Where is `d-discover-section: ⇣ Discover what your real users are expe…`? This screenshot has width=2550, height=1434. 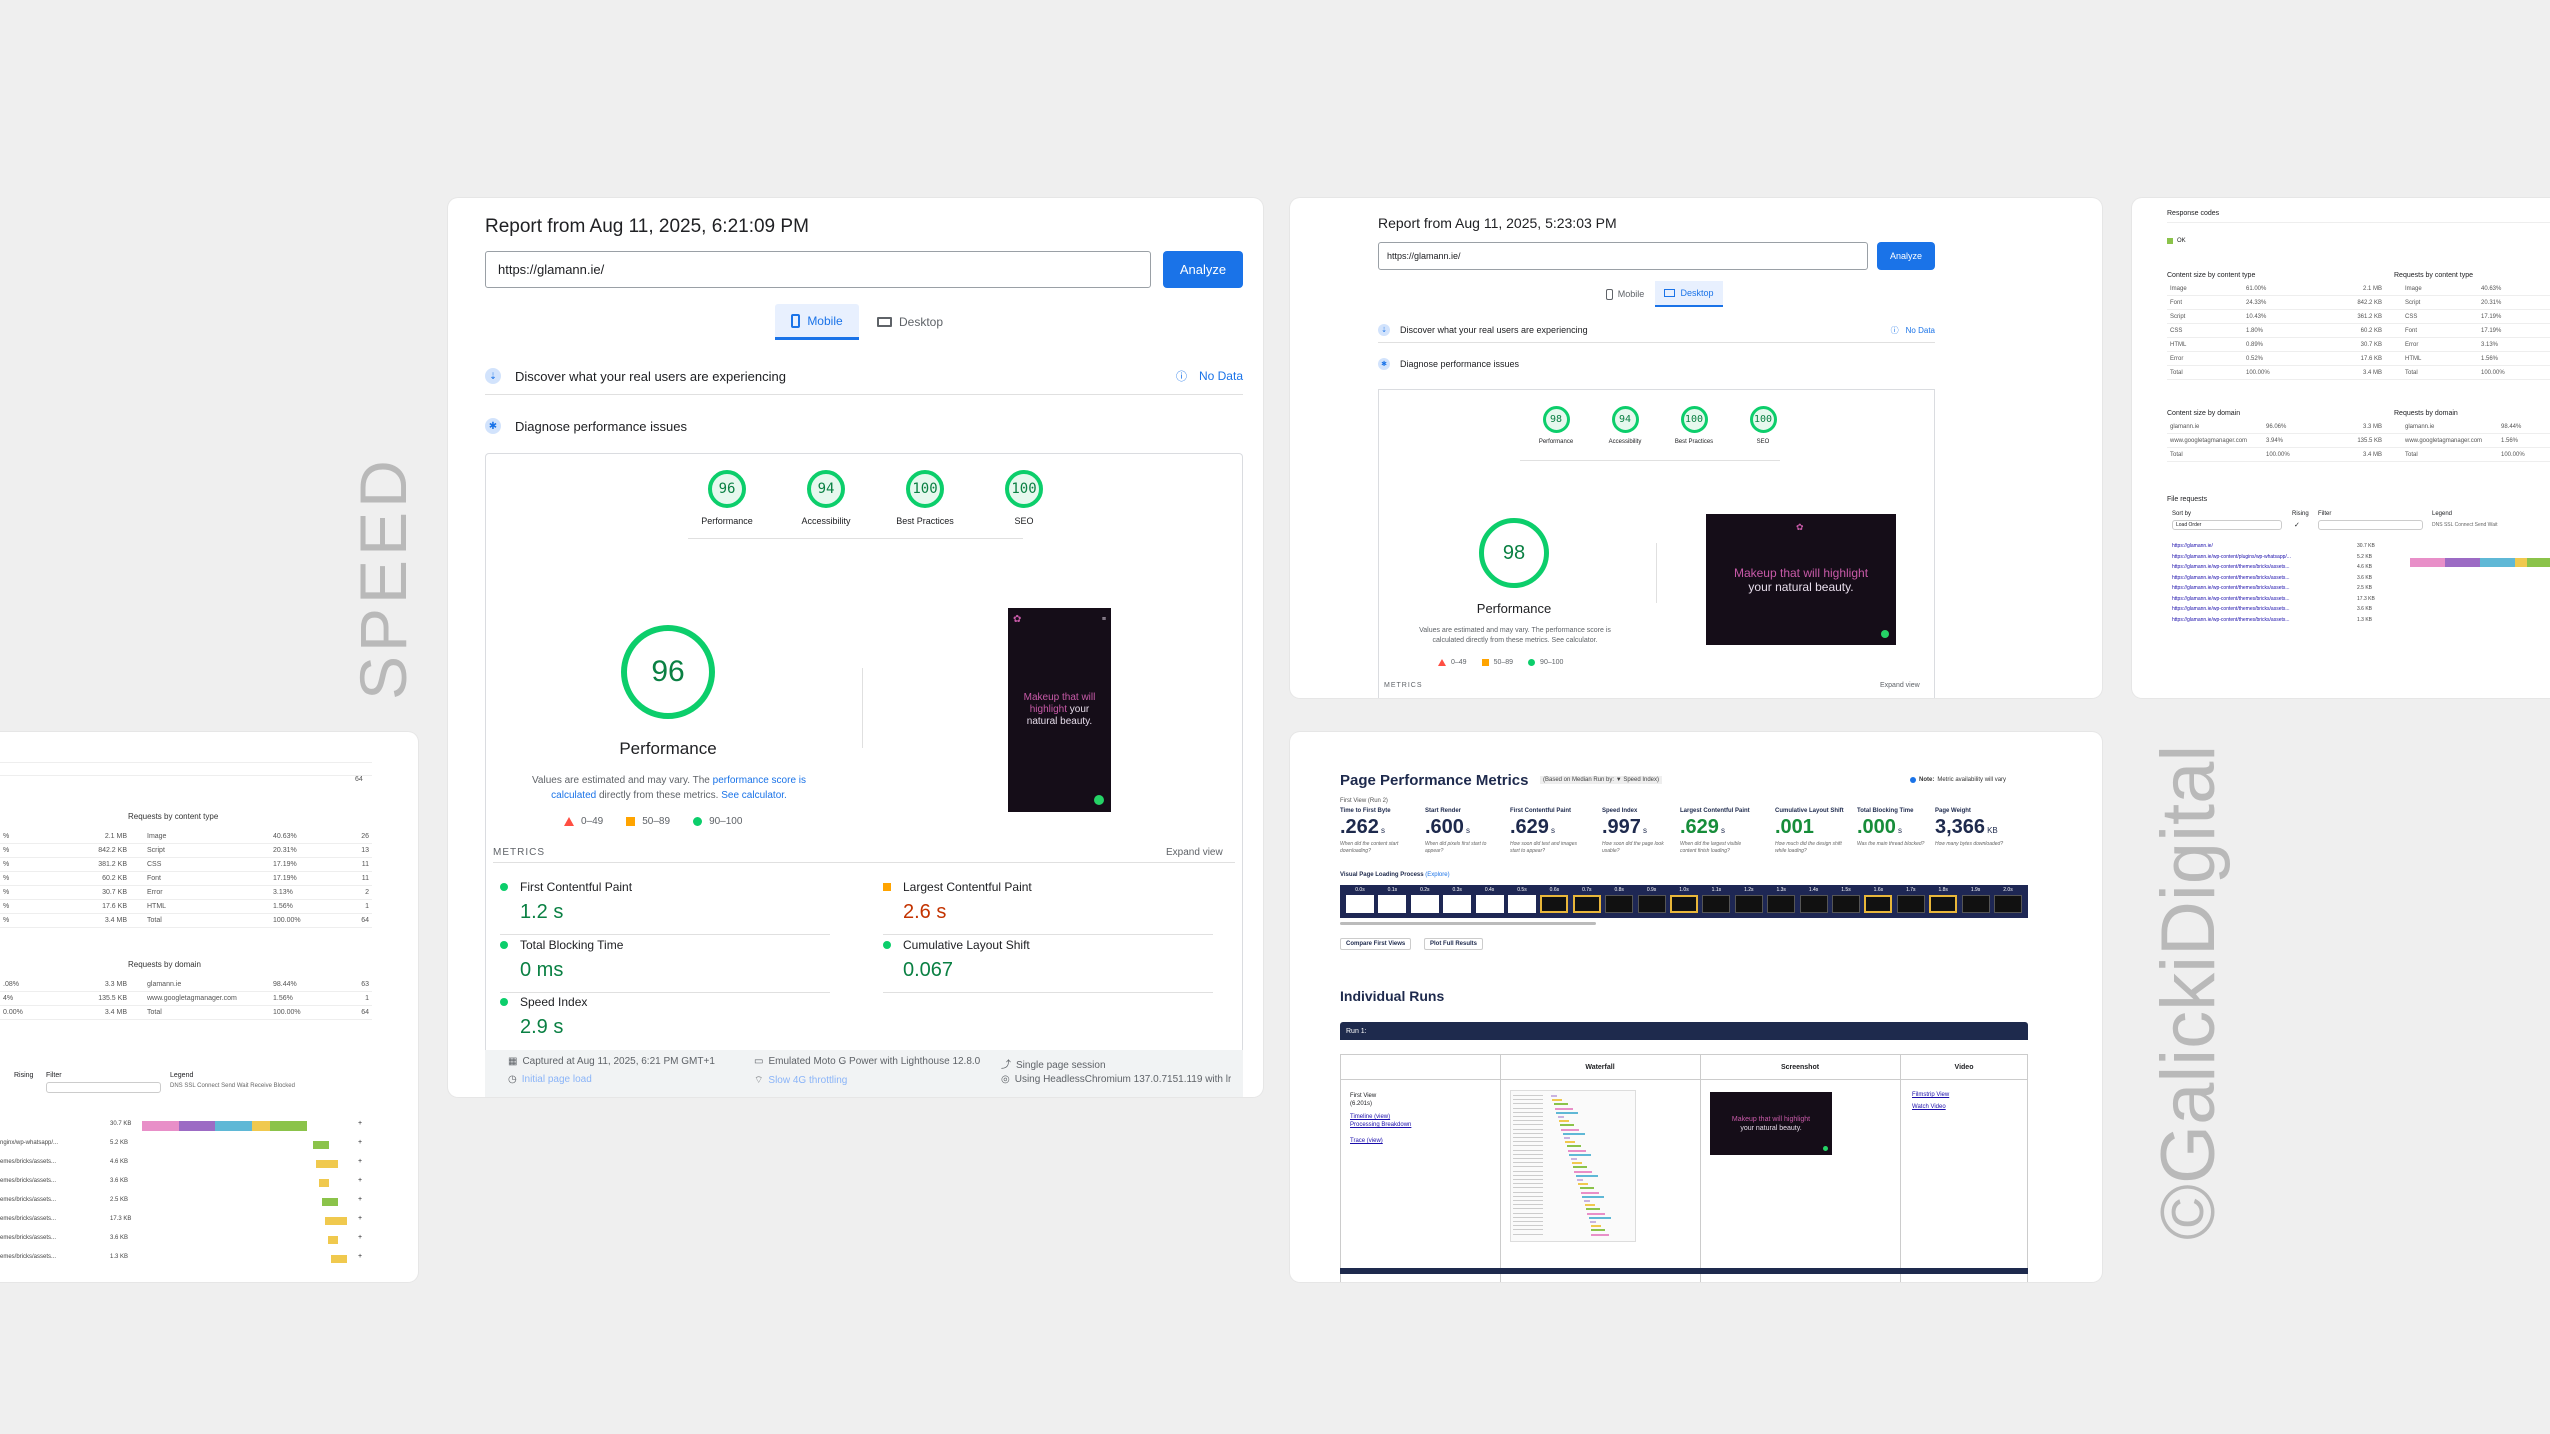
d-discover-section: ⇣ Discover what your real users are expe… is located at coordinates (1656, 330).